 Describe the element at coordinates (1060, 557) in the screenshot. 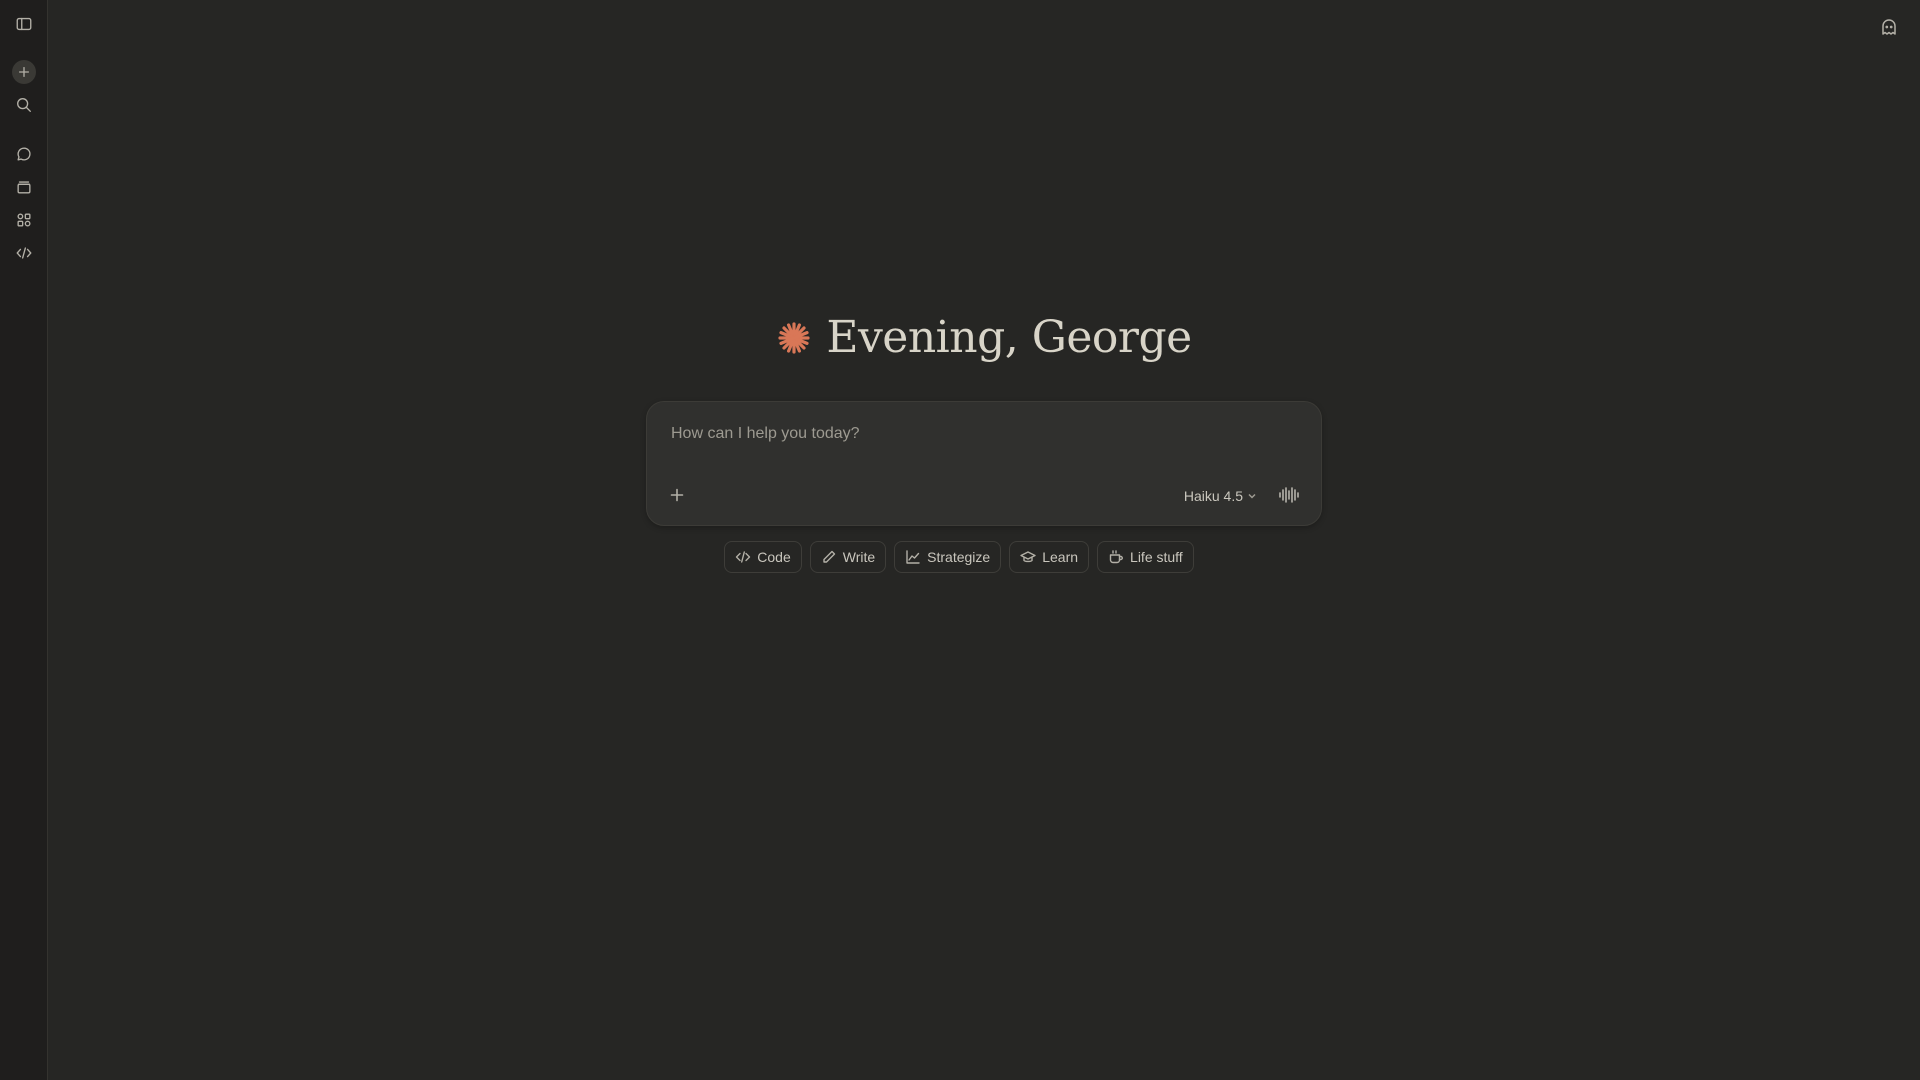

I see `chip-label: Learn` at that location.